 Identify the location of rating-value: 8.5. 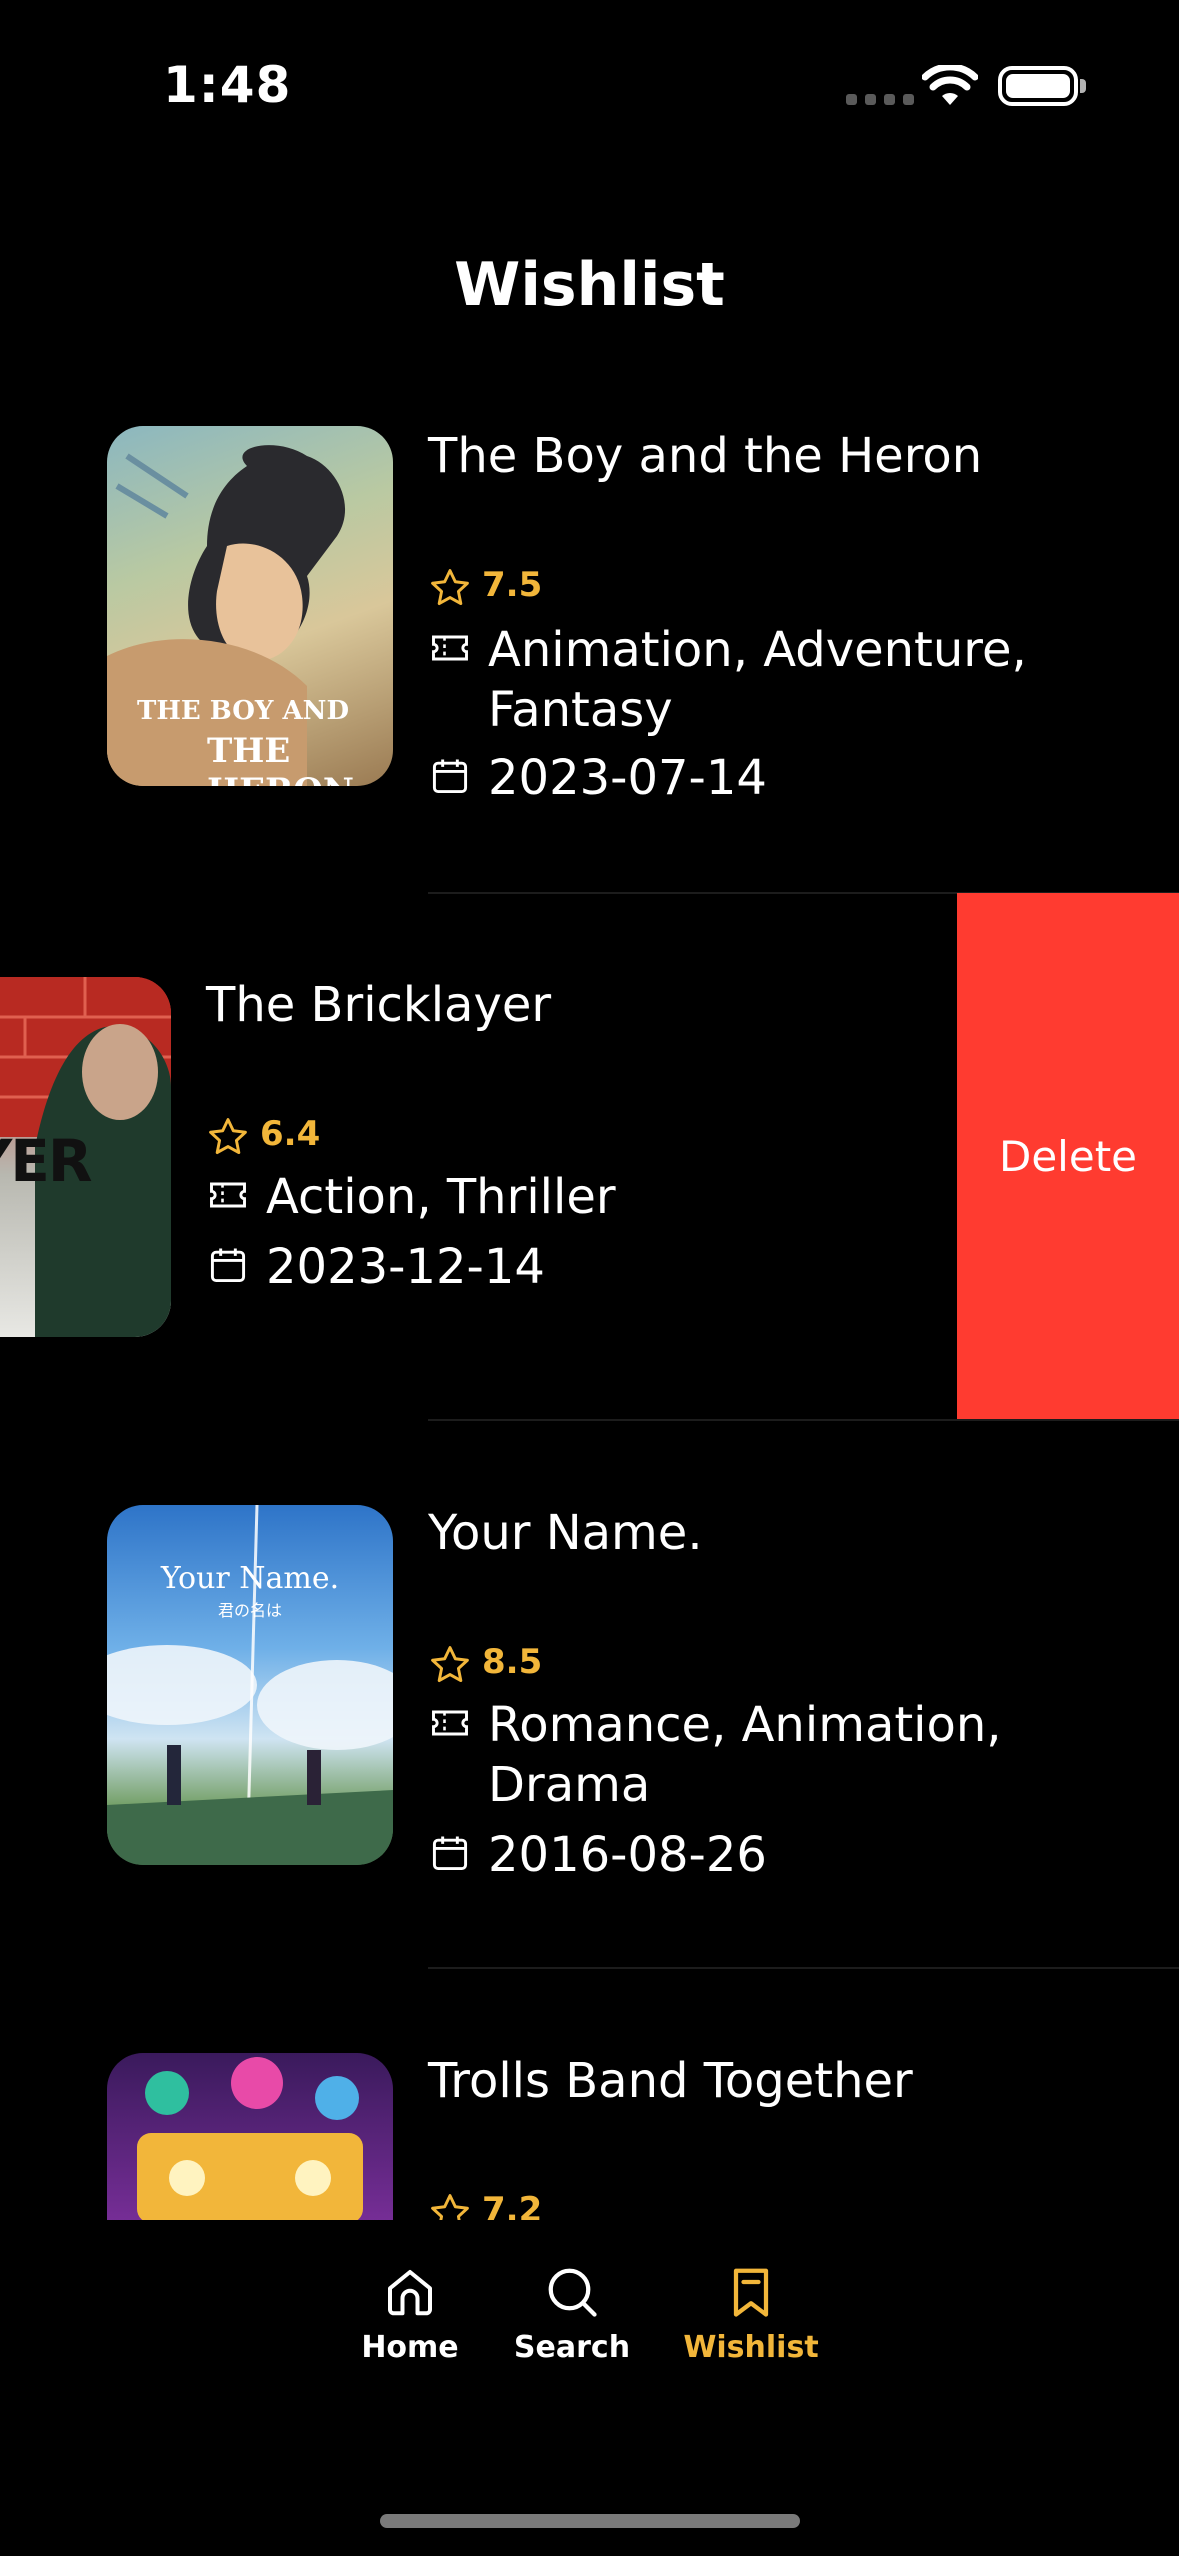
(512, 1662).